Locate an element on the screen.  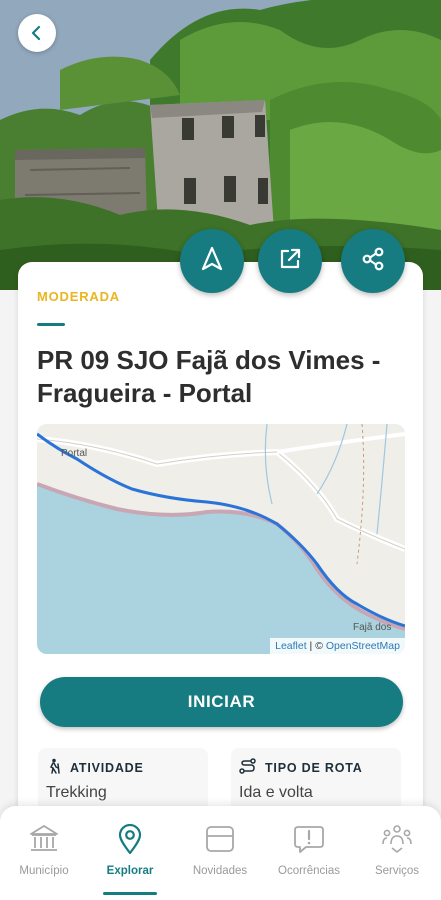
nav-item-novidades: Novidades is located at coordinates (220, 853).